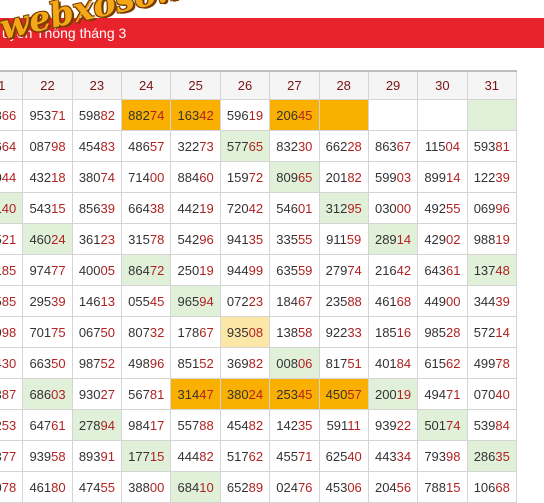  I want to click on result-cell: 06996, so click(492, 208).